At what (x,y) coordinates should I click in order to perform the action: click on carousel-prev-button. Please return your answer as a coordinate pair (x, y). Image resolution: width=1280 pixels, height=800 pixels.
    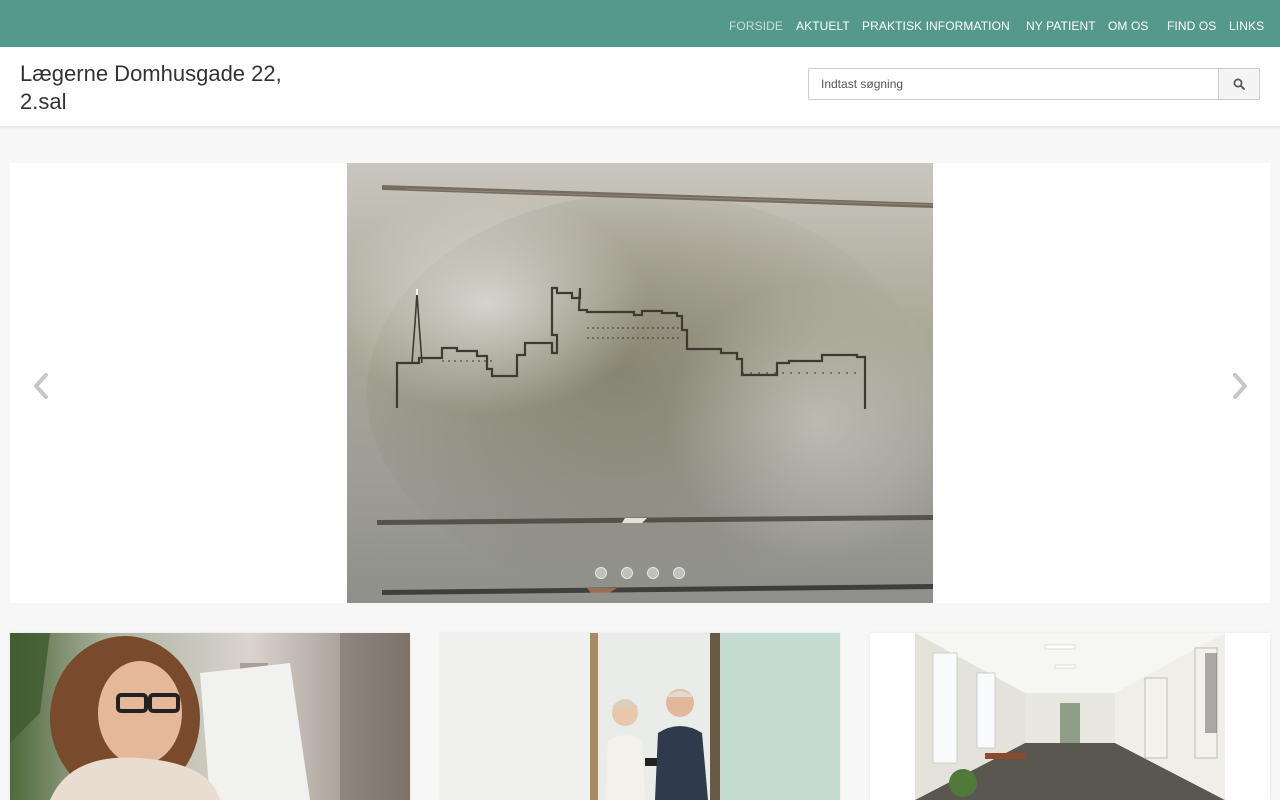
    Looking at the image, I should click on (41, 386).